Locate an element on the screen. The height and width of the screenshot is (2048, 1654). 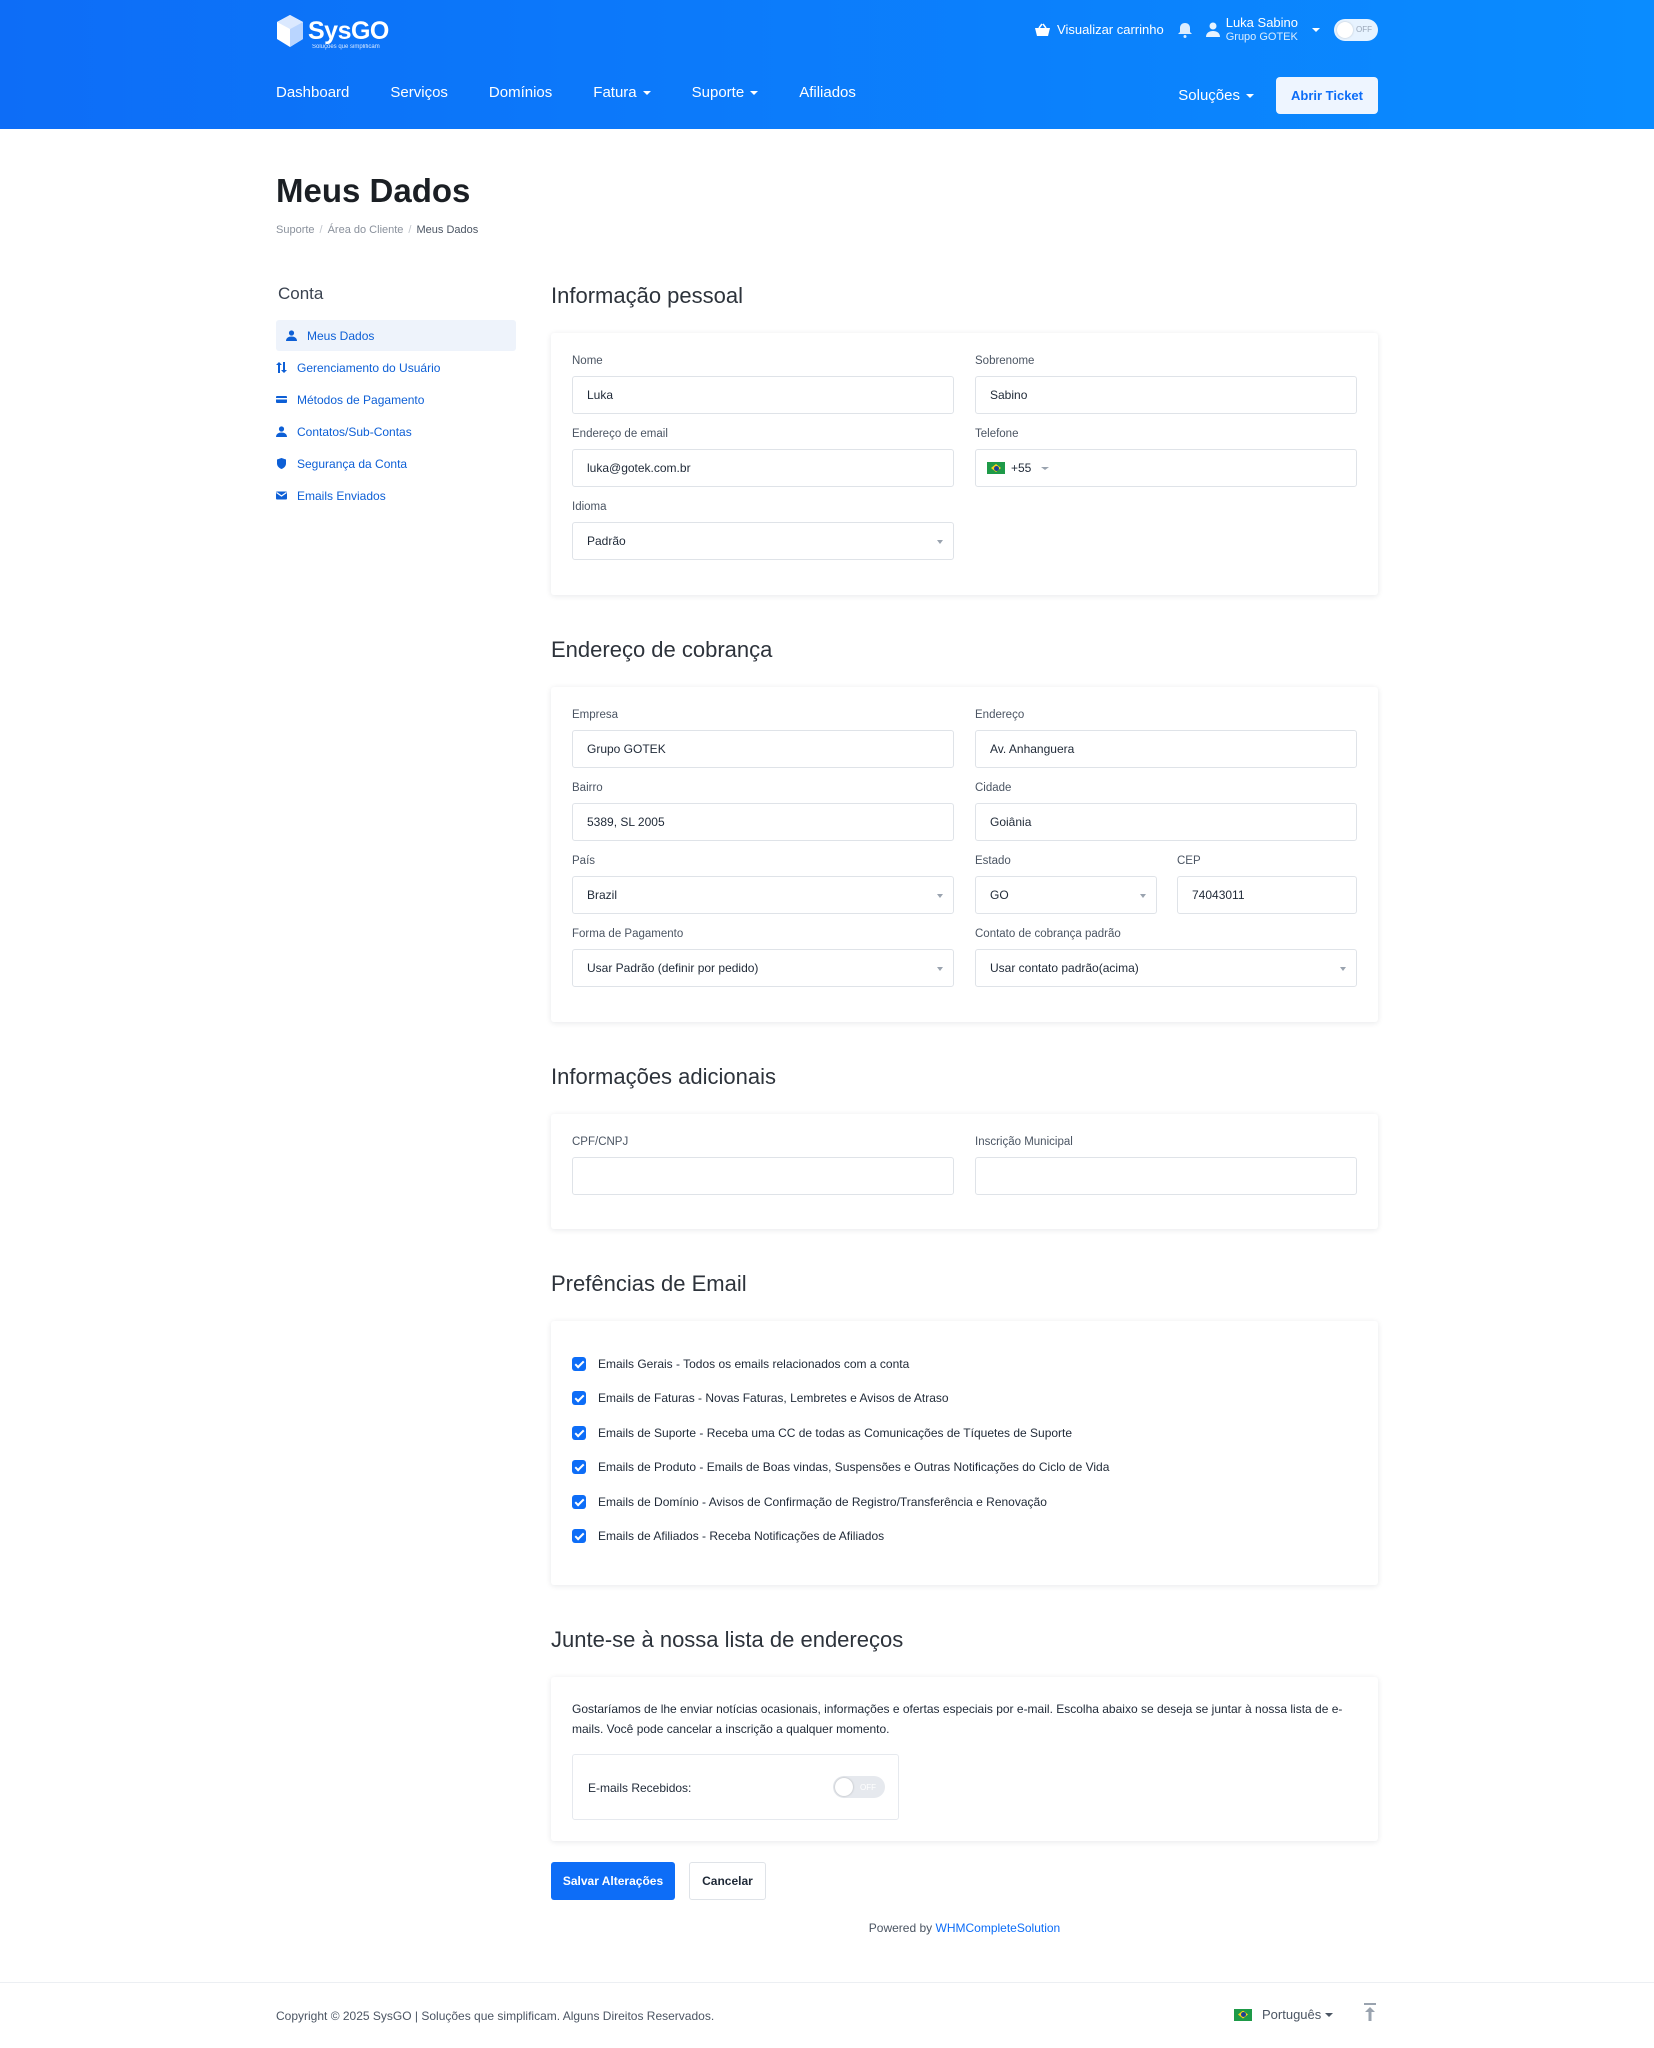
cube-logo-icon is located at coordinates (290, 31).